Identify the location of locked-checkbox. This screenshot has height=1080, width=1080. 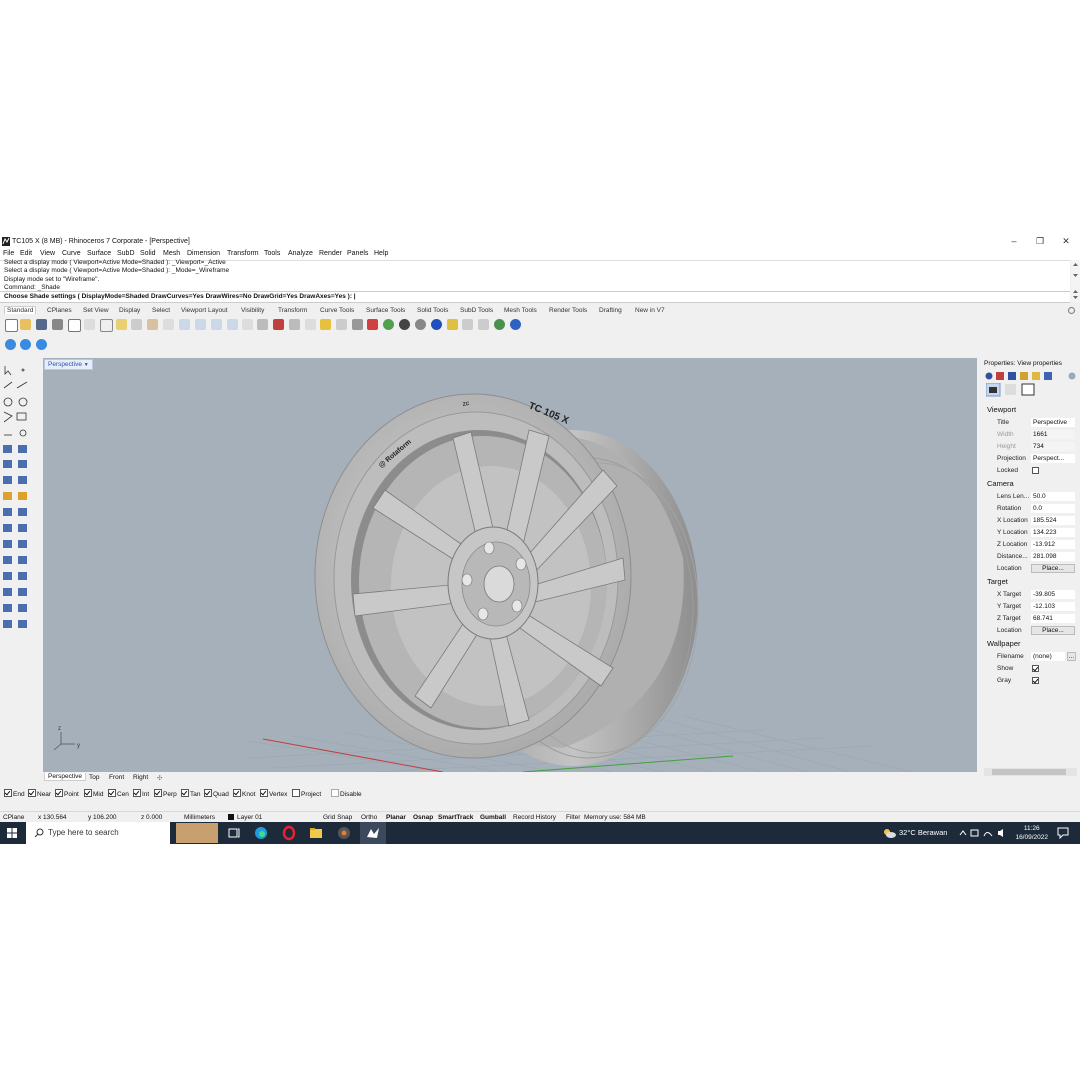
(1035, 470).